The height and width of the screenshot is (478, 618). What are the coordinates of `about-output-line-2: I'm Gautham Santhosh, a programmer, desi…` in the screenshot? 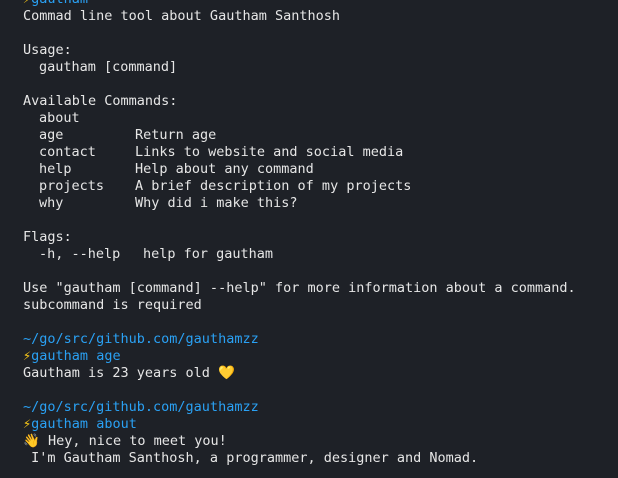 It's located at (251, 458).